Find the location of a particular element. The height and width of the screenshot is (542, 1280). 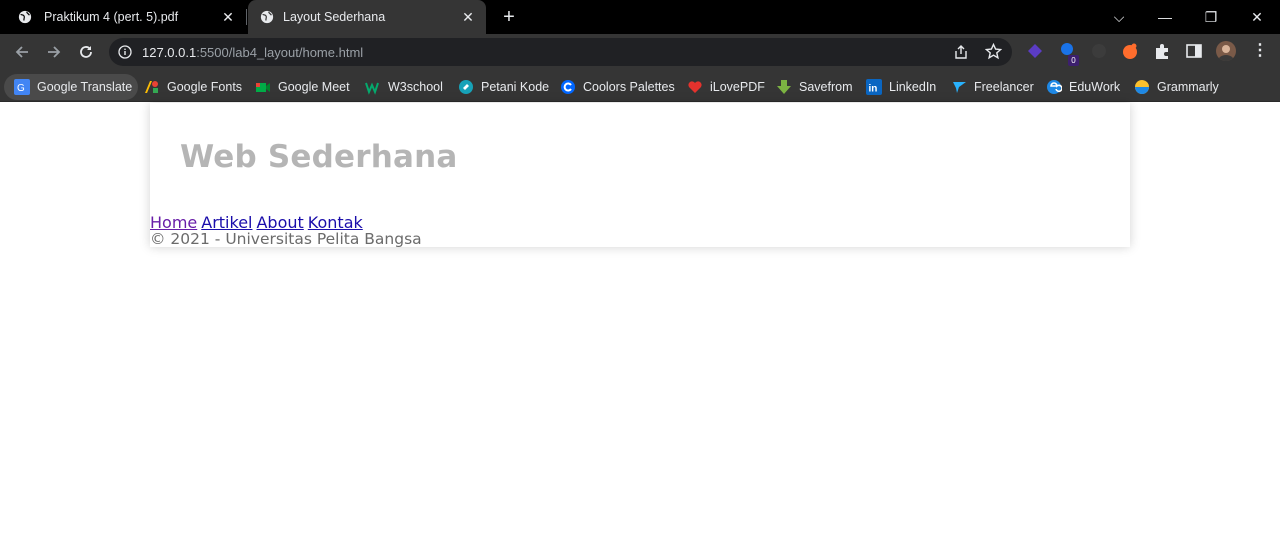

puzzle-extensions-icon is located at coordinates (1162, 51).